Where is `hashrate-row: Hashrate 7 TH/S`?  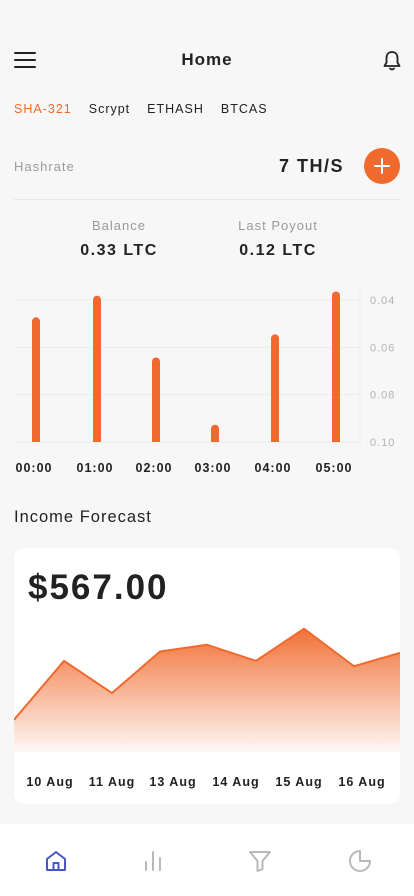 hashrate-row: Hashrate 7 TH/S is located at coordinates (207, 166).